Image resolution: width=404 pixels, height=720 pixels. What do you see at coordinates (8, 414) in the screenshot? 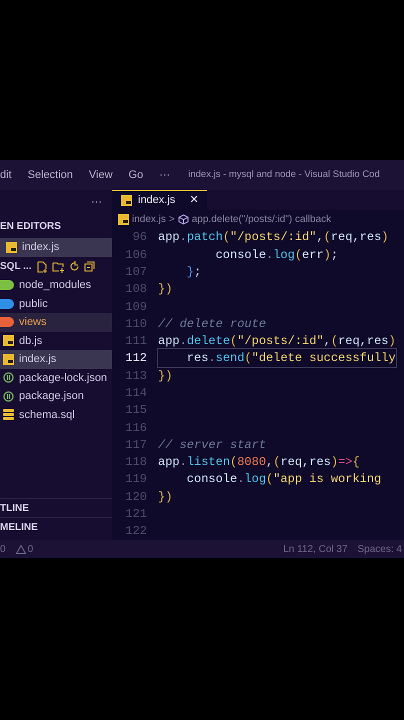
I see `database-icon` at bounding box center [8, 414].